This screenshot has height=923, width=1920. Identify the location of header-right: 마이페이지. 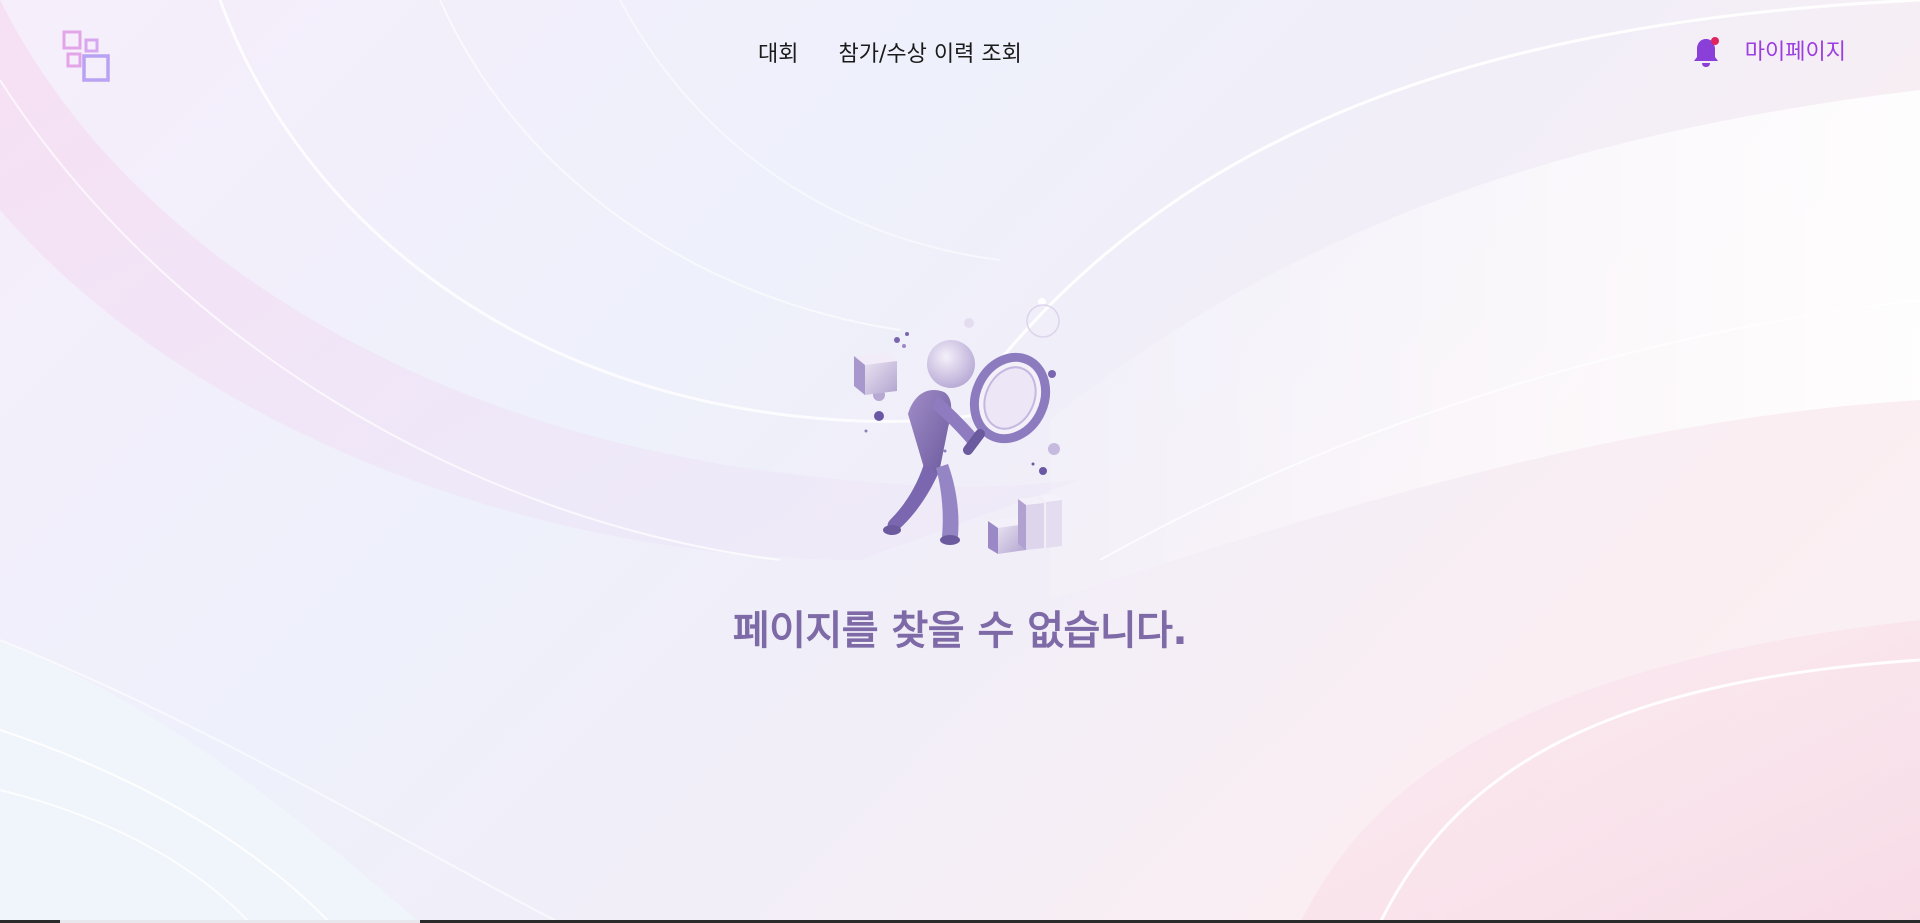
(1768, 53).